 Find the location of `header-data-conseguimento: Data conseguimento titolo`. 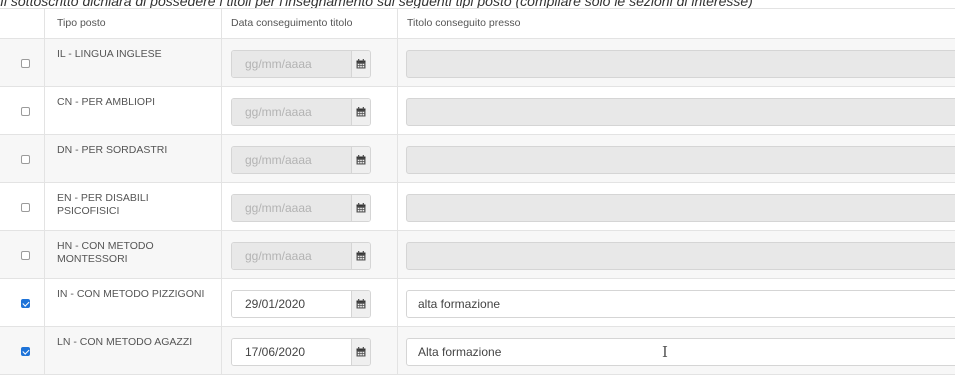

header-data-conseguimento: Data conseguimento titolo is located at coordinates (310, 23).